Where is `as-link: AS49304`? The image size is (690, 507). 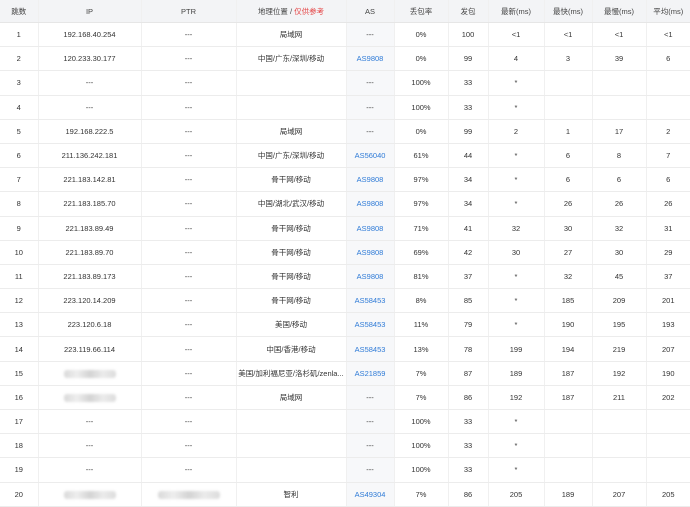
as-link: AS49304 is located at coordinates (370, 494).